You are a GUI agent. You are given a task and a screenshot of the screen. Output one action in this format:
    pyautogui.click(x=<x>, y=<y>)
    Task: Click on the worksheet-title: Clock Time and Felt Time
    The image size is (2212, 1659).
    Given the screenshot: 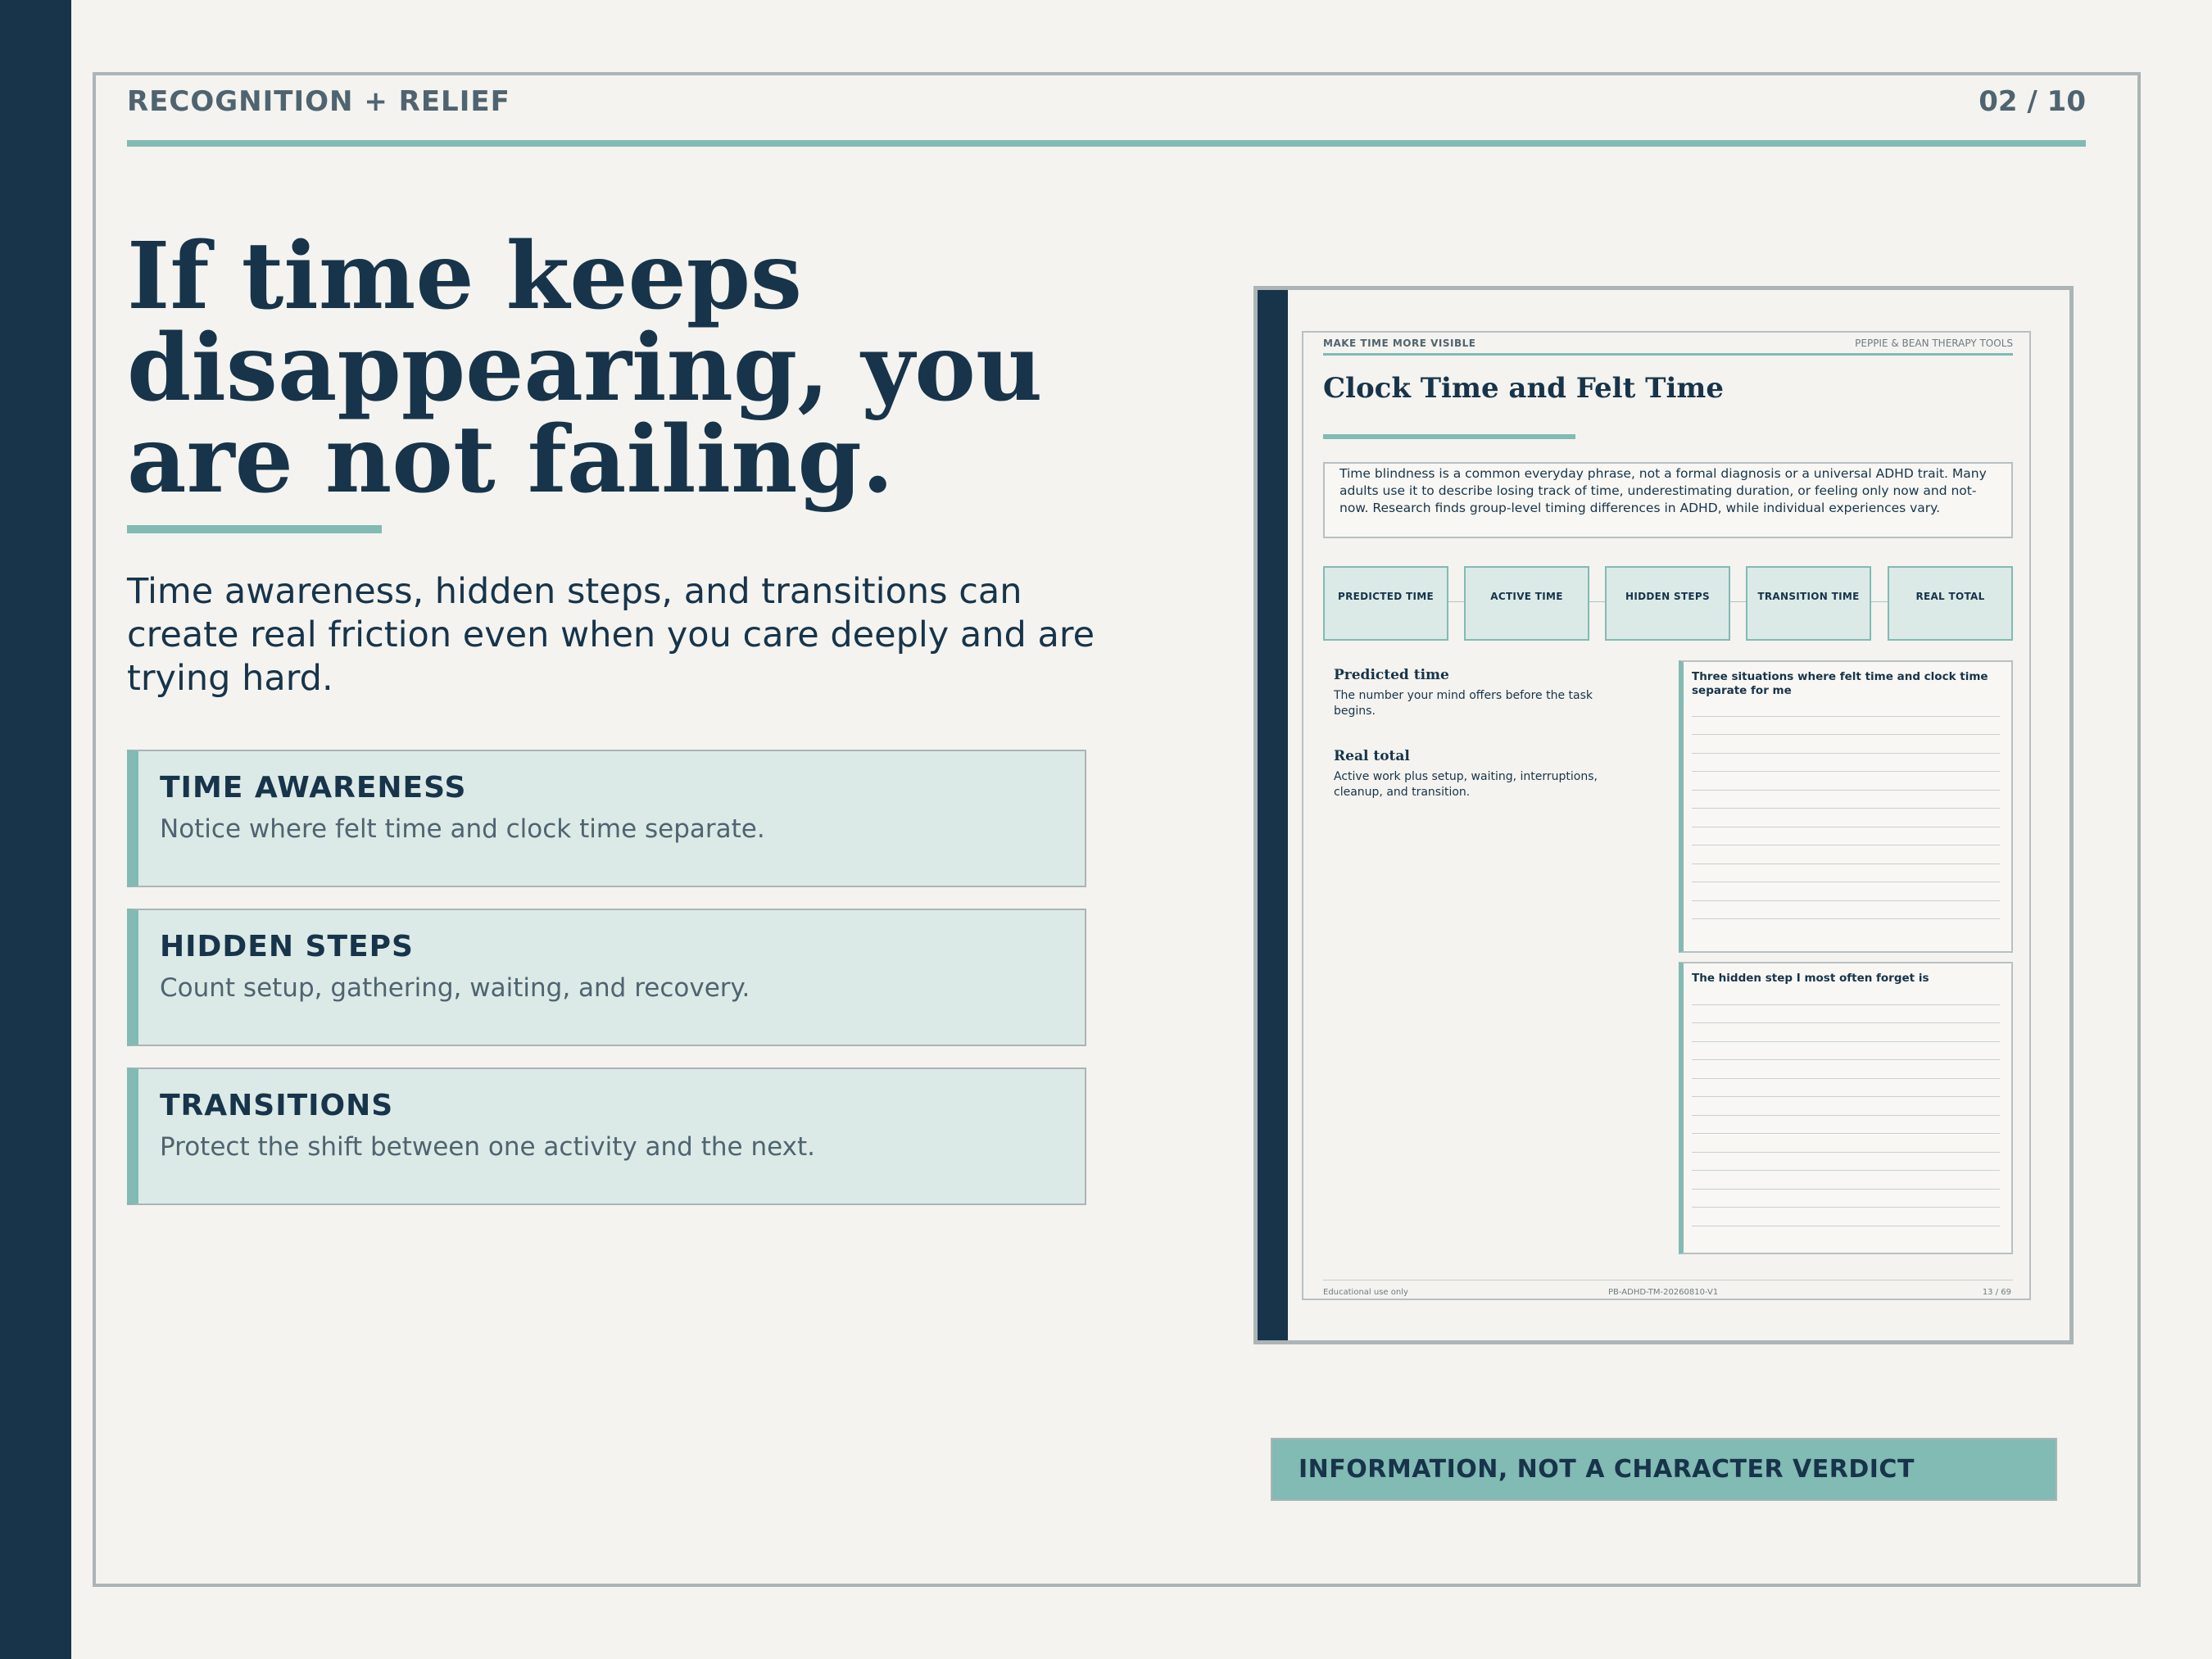 What is the action you would take?
    pyautogui.click(x=1523, y=388)
    